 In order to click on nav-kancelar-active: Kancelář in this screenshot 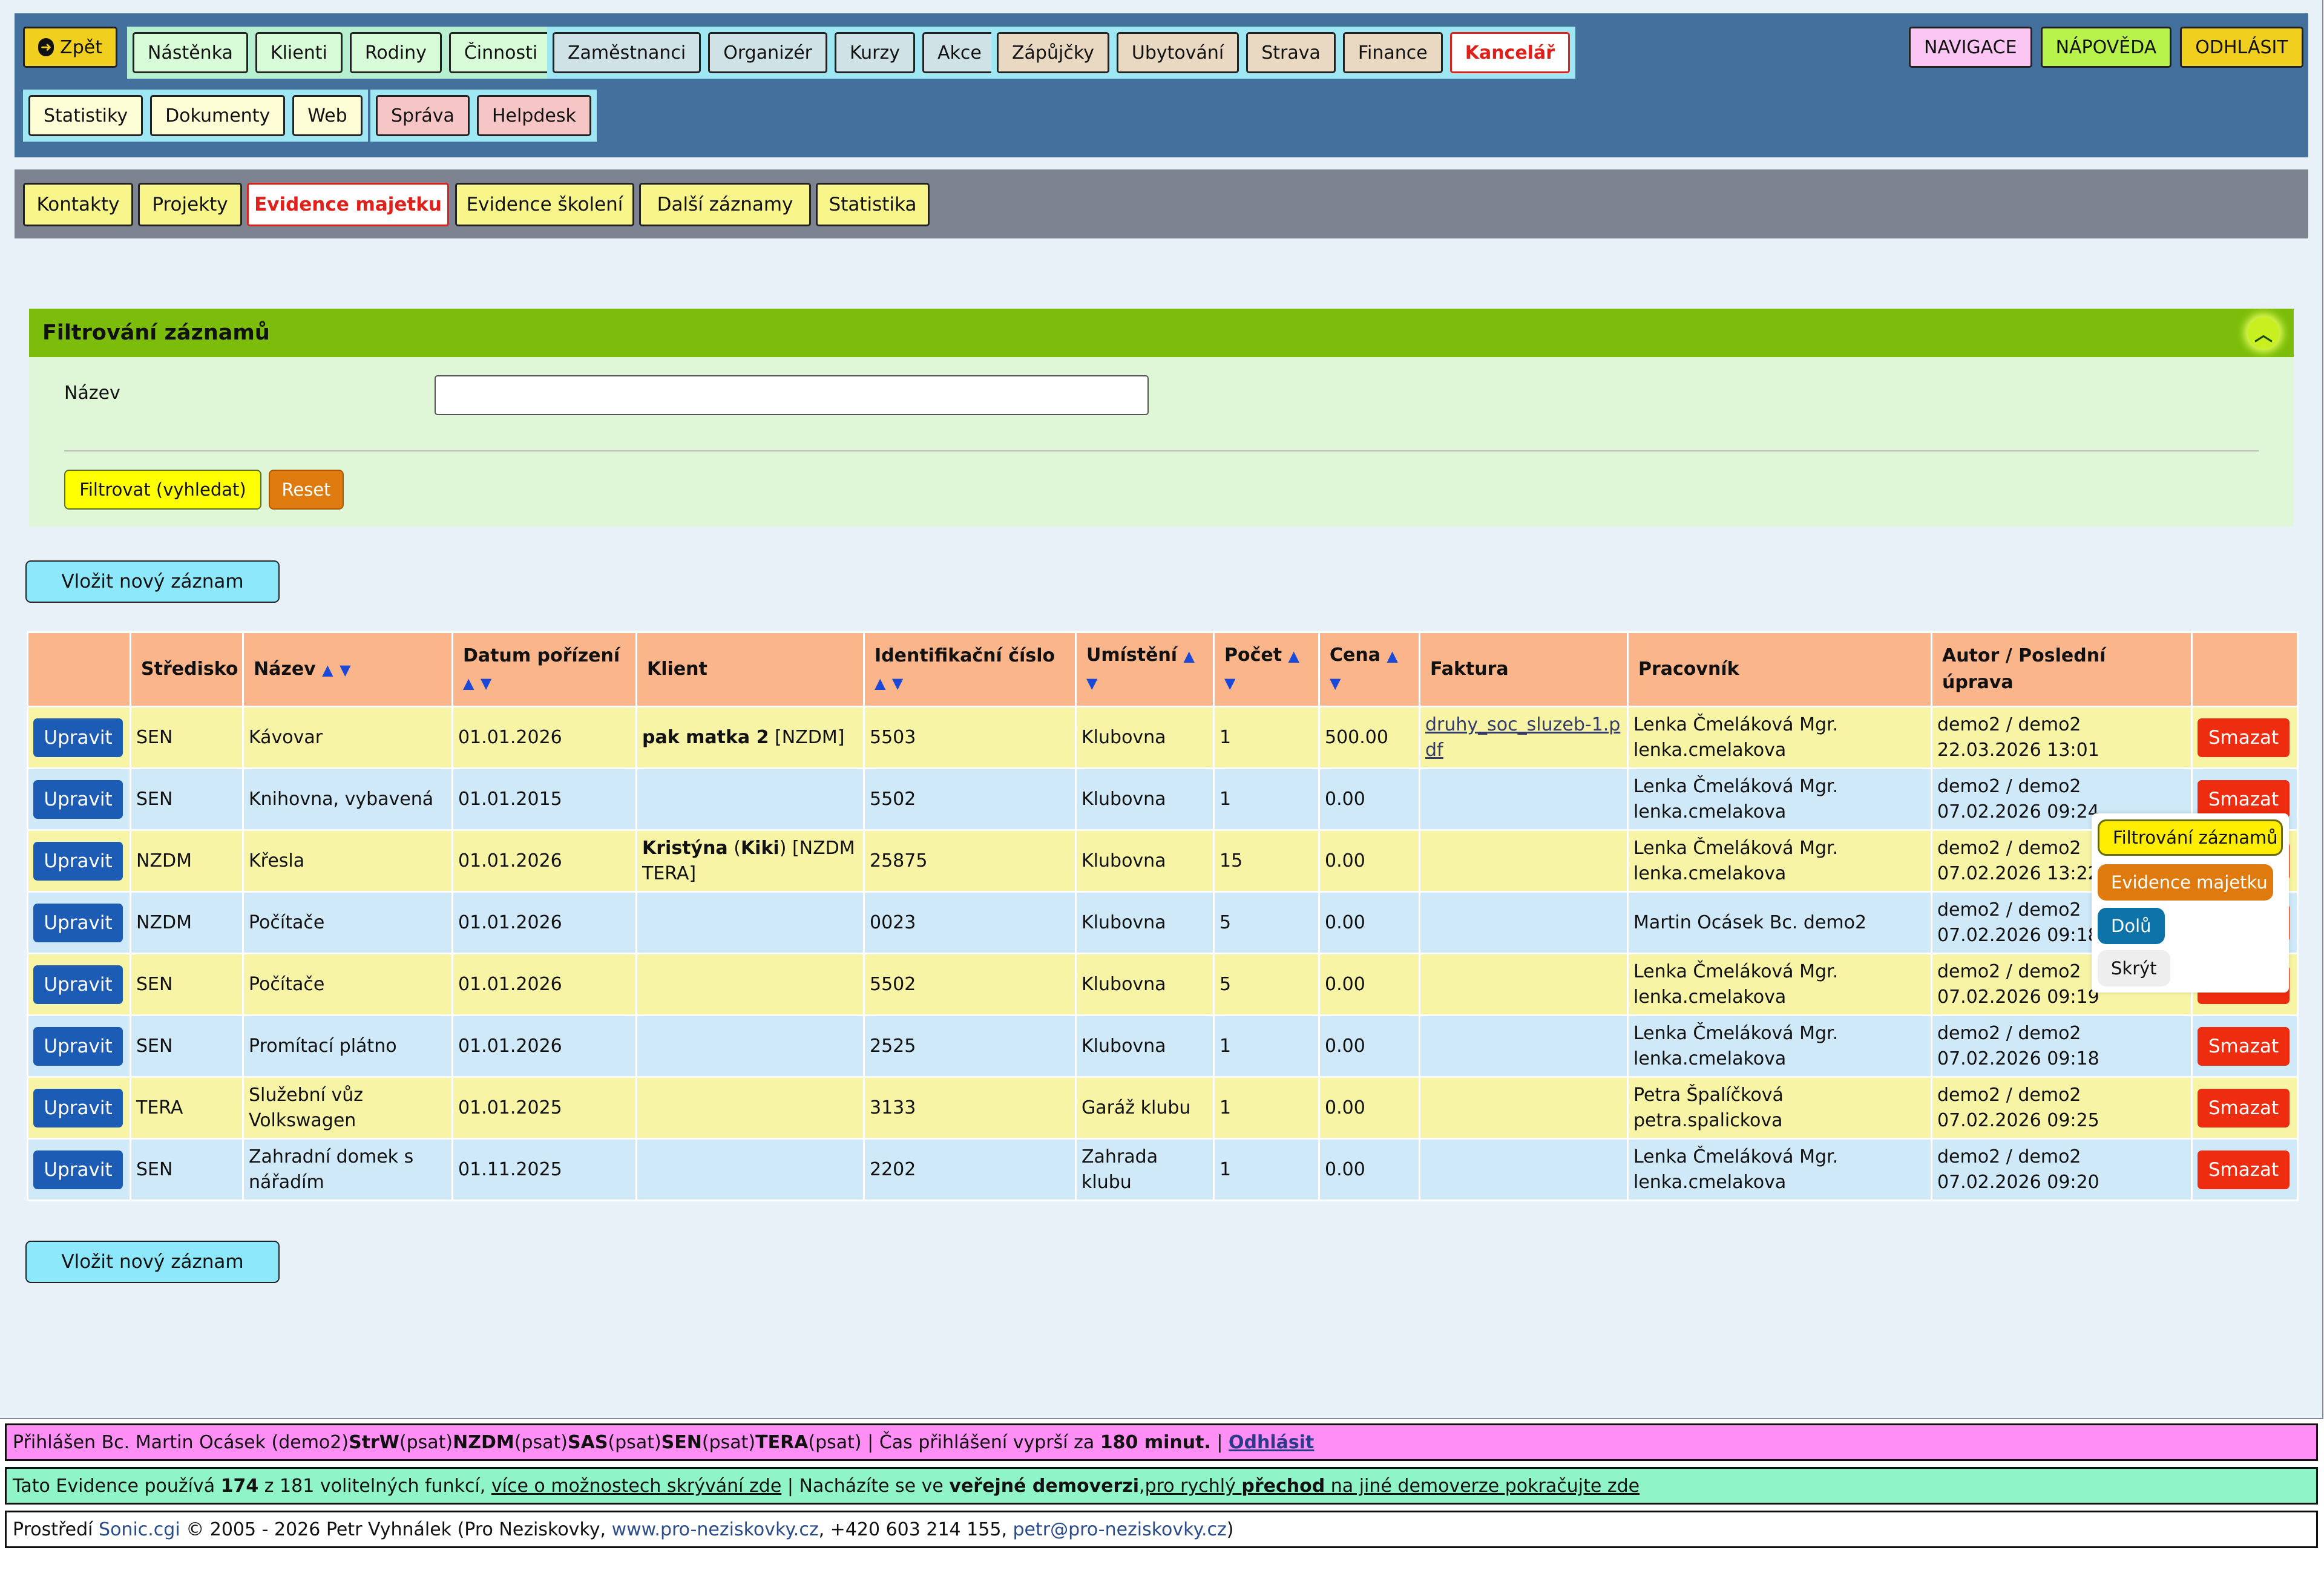, I will do `click(1510, 52)`.